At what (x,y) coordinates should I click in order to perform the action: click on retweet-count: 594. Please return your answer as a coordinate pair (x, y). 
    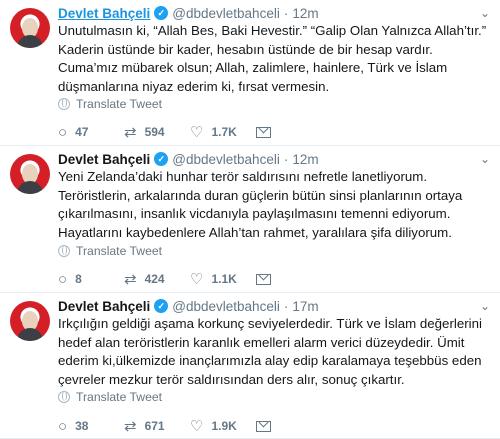
    Looking at the image, I should click on (154, 132).